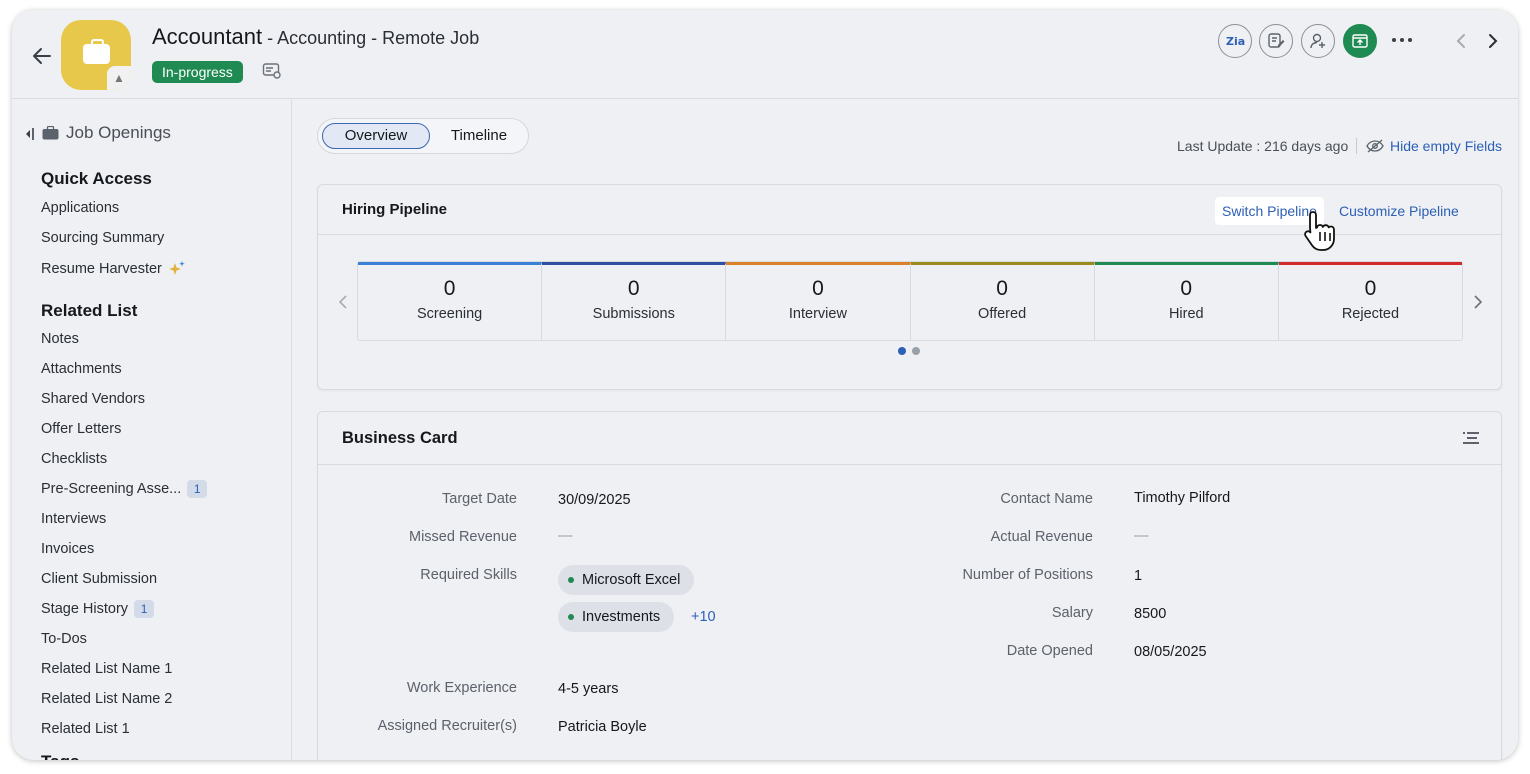 The width and height of the screenshot is (1530, 774). I want to click on collapse-sidebar-icon, so click(29, 134).